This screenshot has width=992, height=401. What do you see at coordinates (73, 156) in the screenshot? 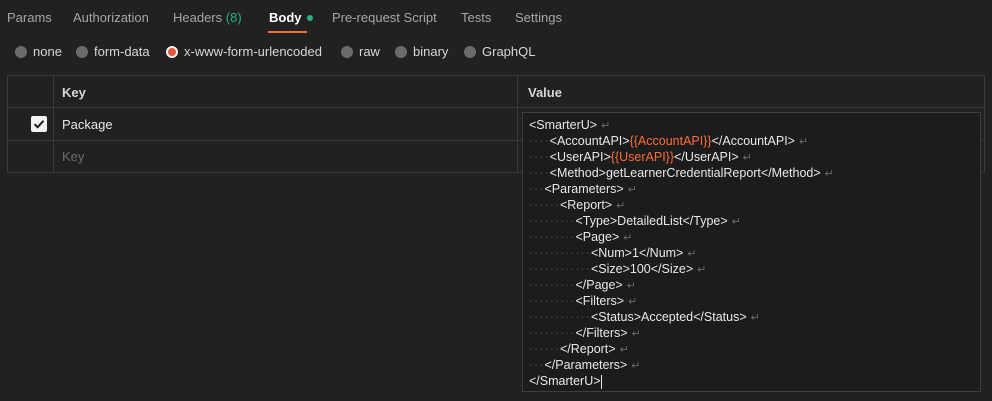
I see `new-key-input: Key` at bounding box center [73, 156].